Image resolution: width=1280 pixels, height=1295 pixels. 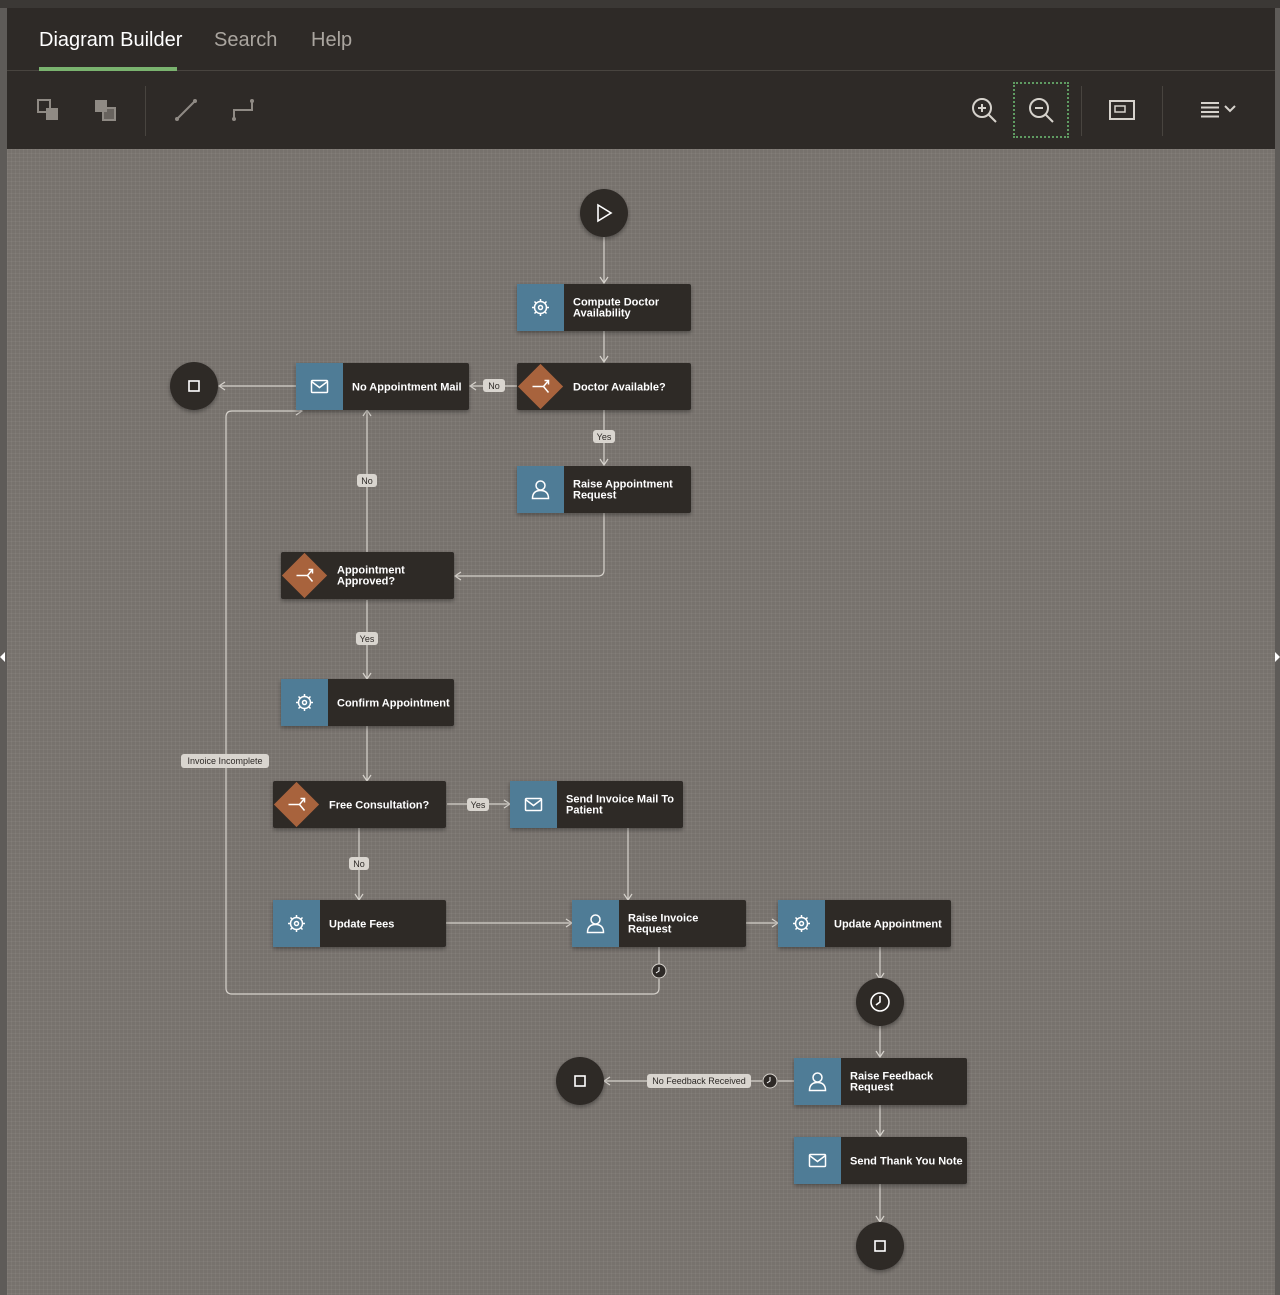 I want to click on edge-label-invoice-incomplete: Invoice Incomplete, so click(x=225, y=761).